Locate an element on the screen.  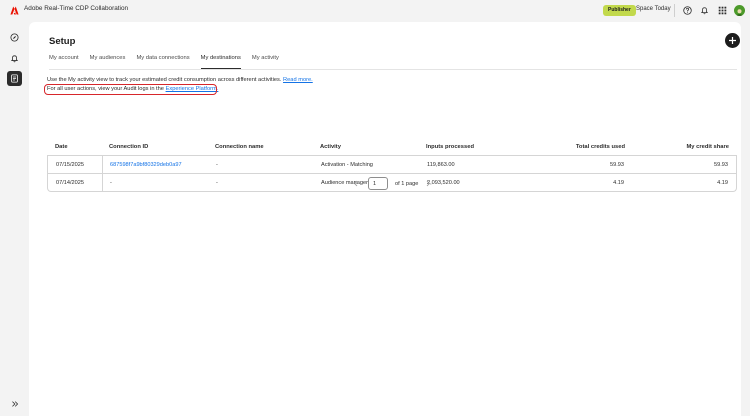
col-header-my-credit-share: My credit share is located at coordinates (707, 147).